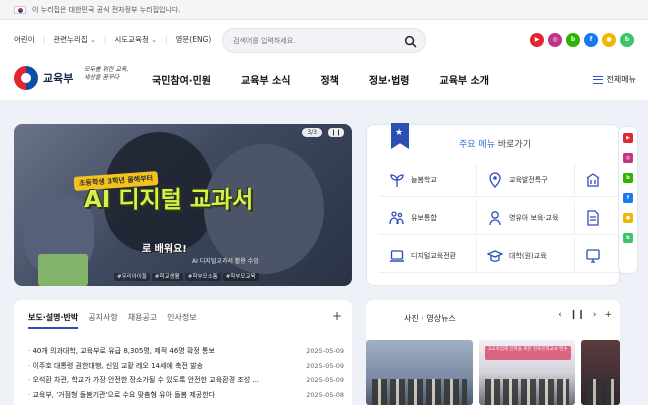 This screenshot has width=648, height=405. I want to click on slide-pause-button: ❙❙, so click(336, 132).